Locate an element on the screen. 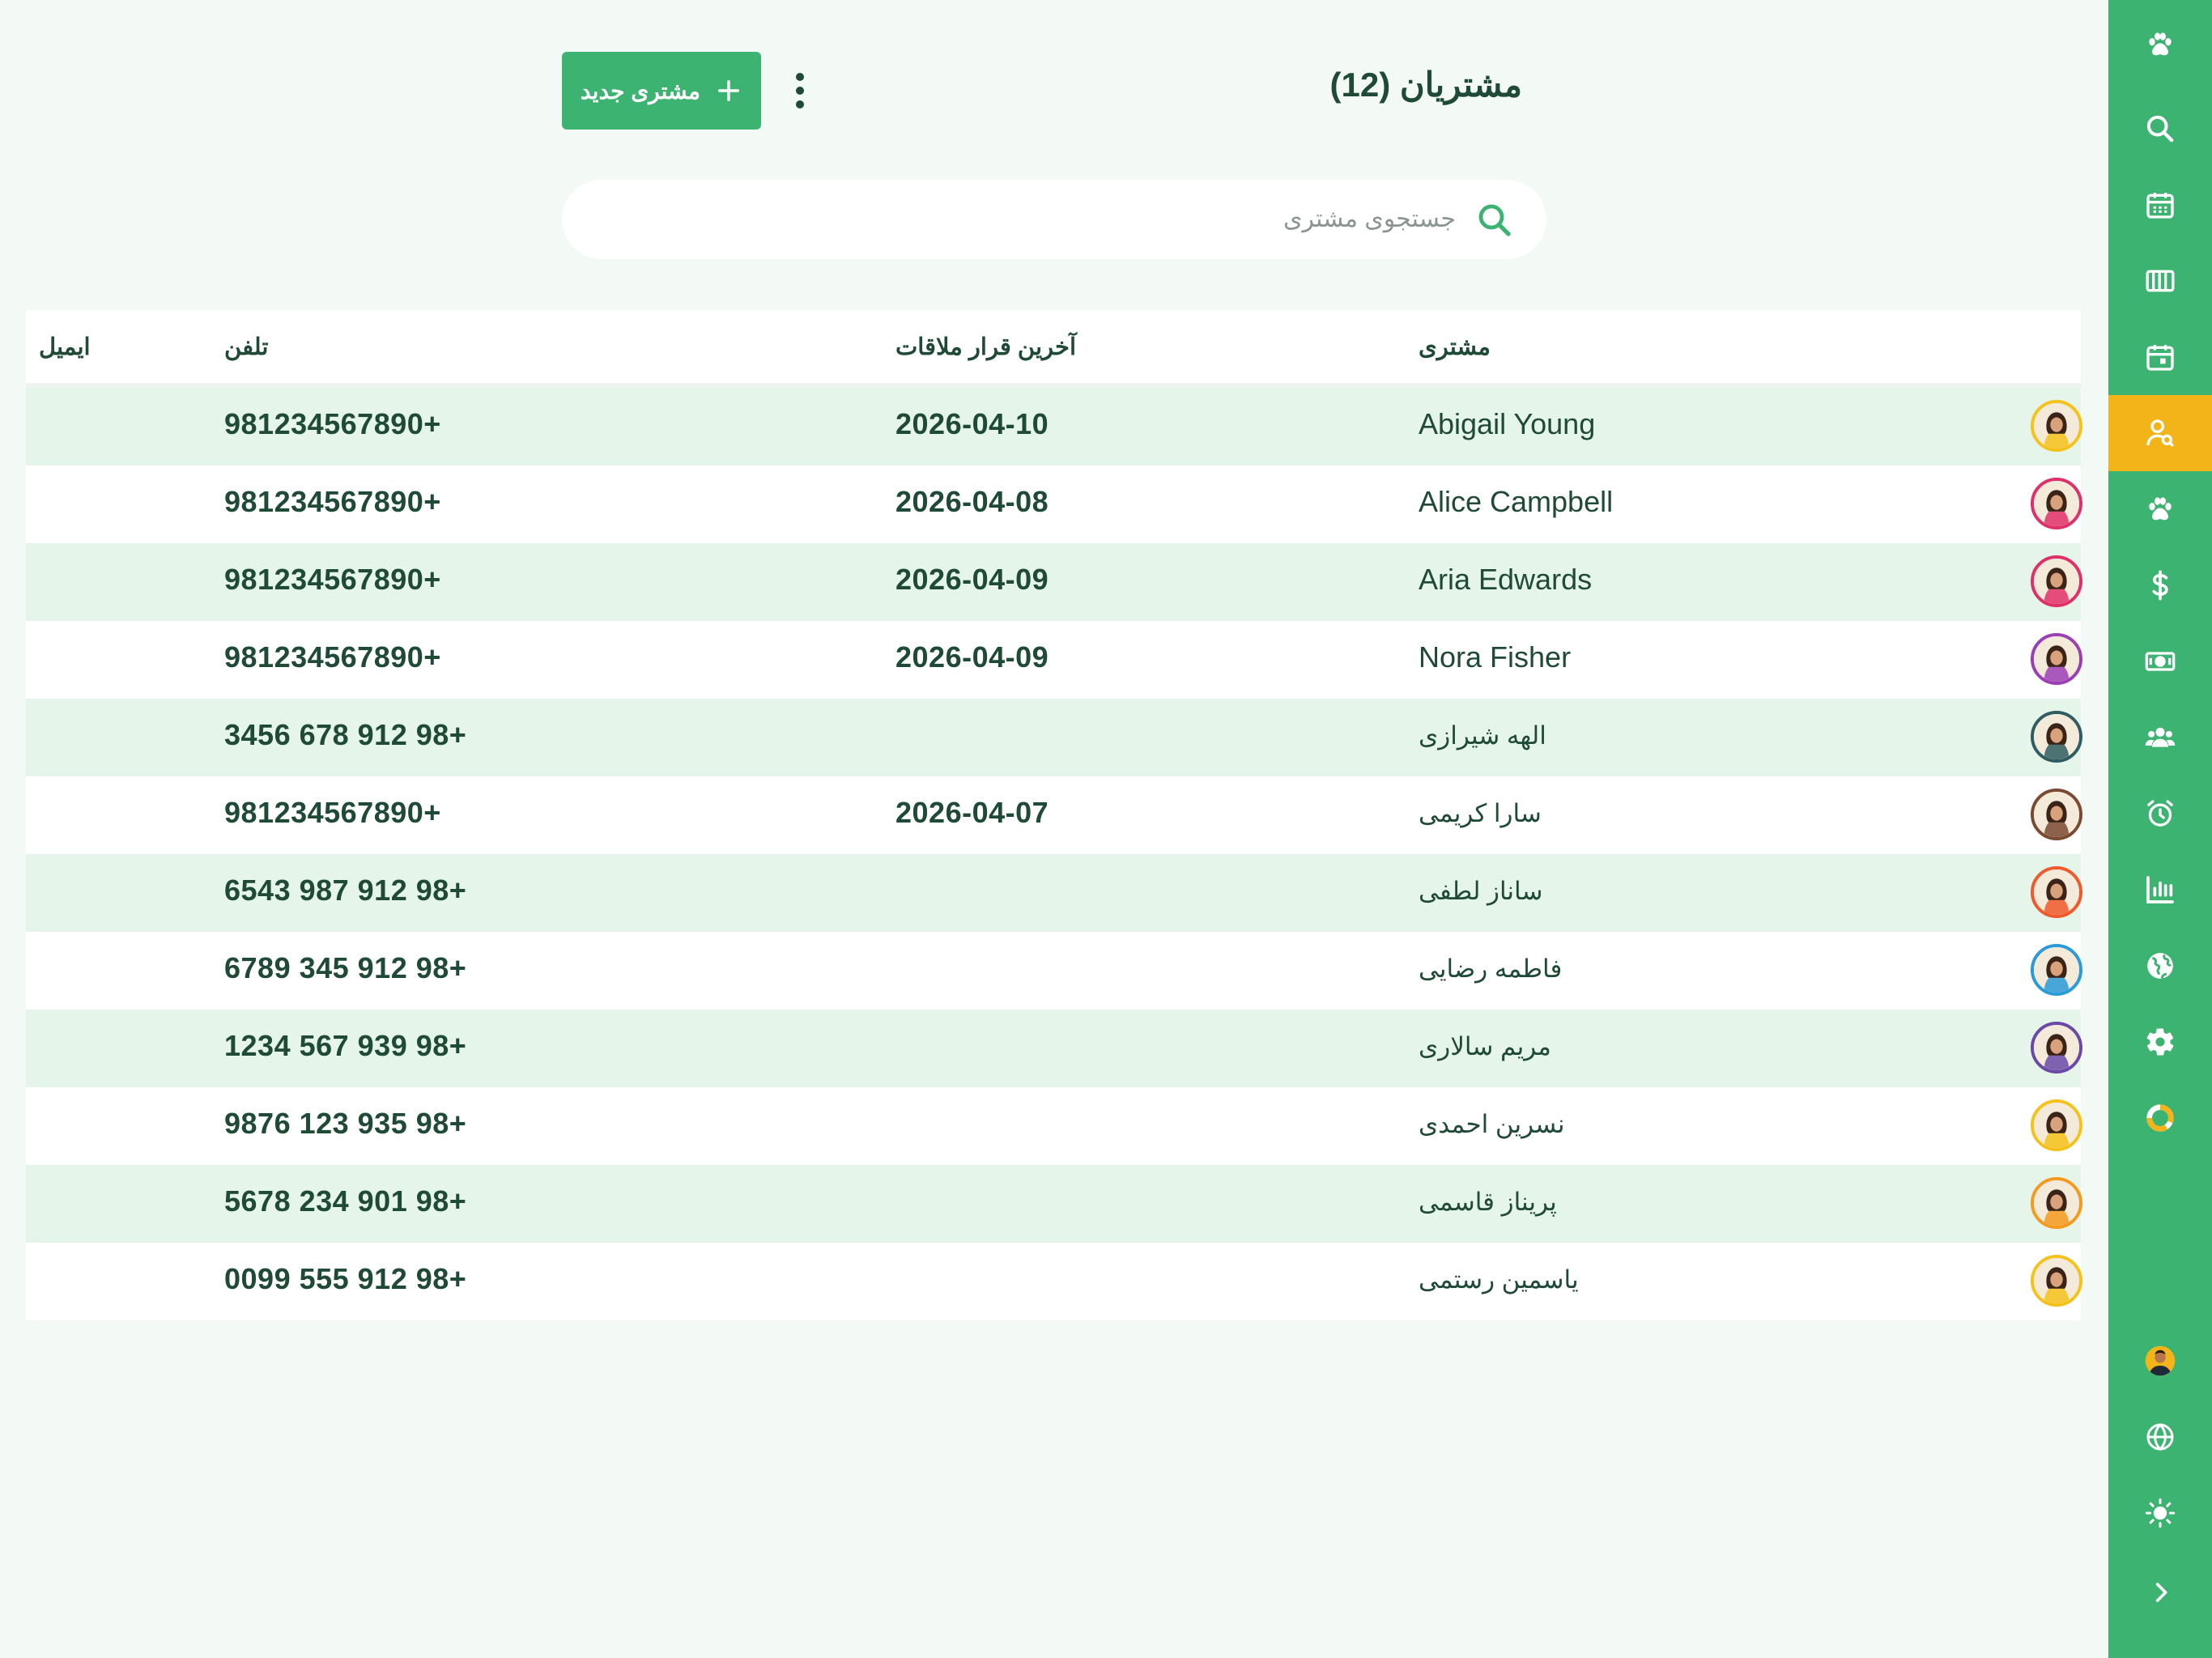 The image size is (2212, 1658). language-globe-icon is located at coordinates (2160, 1437).